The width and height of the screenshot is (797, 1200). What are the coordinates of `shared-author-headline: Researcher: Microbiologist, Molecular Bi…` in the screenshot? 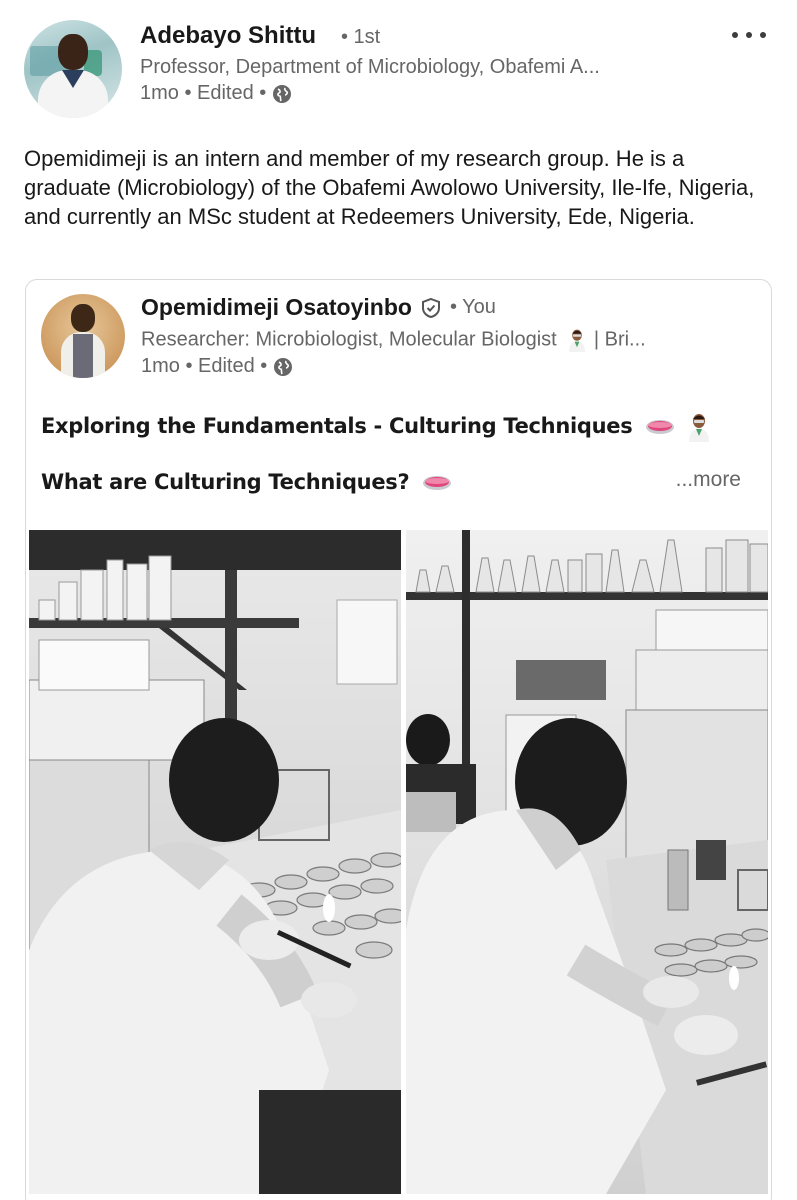 It's located at (451, 340).